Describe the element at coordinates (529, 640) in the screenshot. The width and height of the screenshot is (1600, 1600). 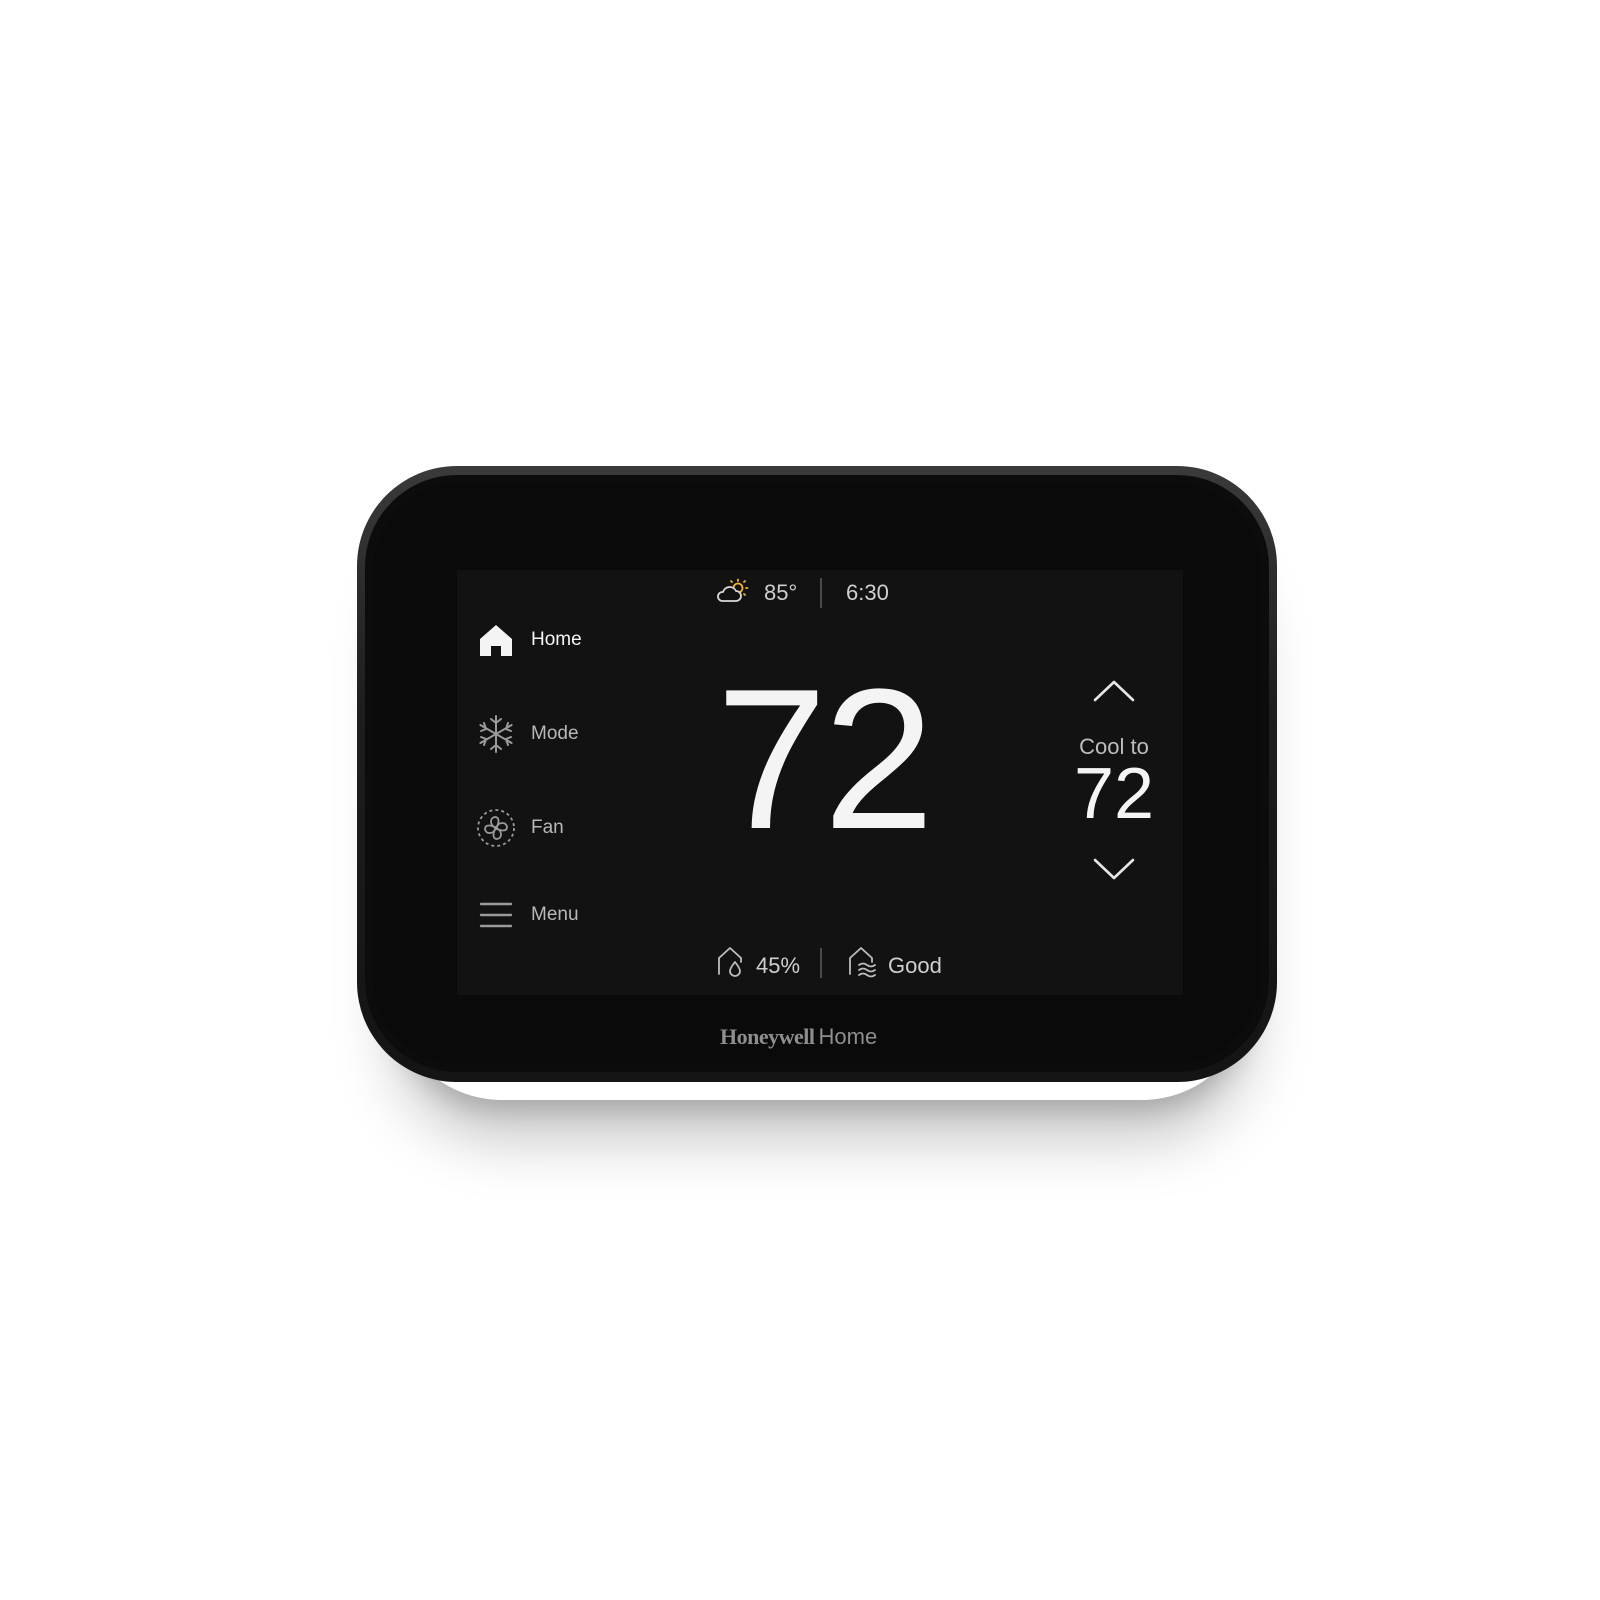
I see `sidebar-item-home: Home` at that location.